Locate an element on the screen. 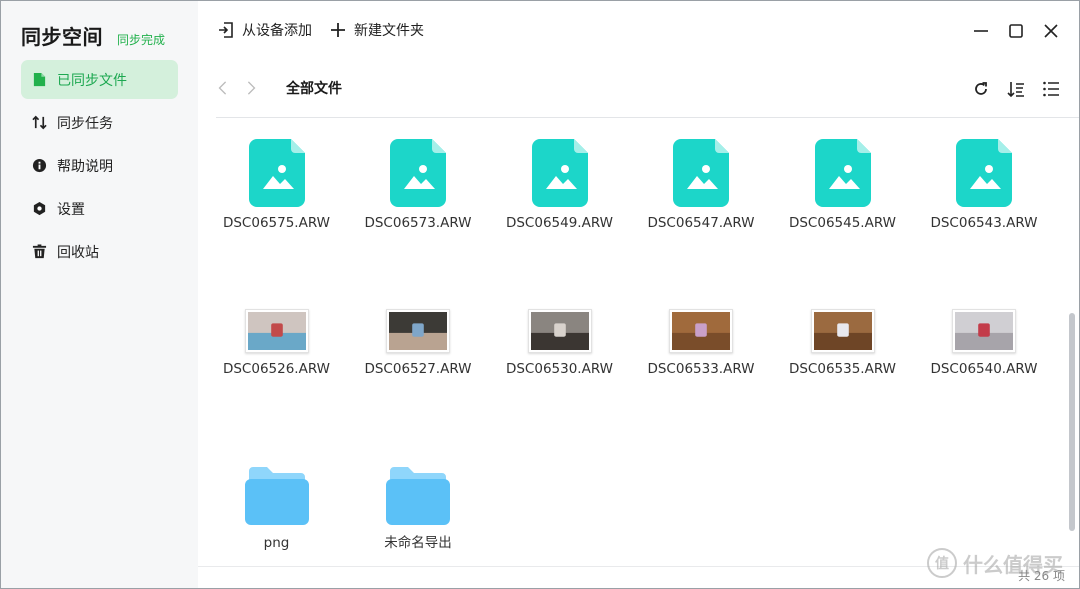 The height and width of the screenshot is (589, 1080). import-icon is located at coordinates (226, 30).